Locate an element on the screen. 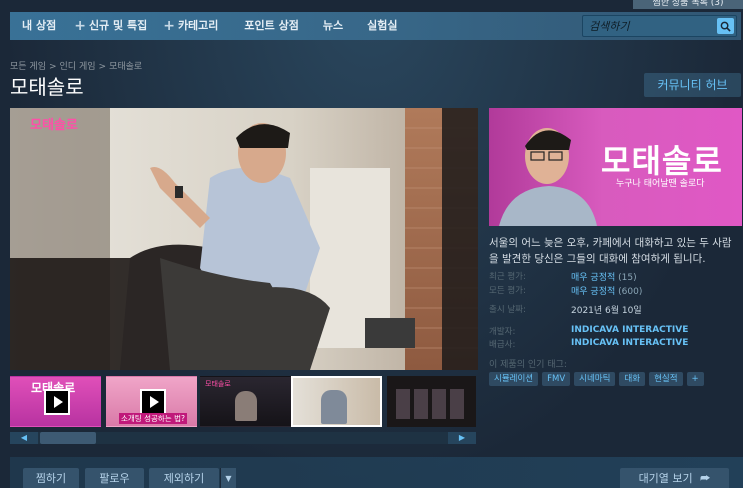 This screenshot has height=488, width=743. nav-item-news: 뉴스 is located at coordinates (333, 26).